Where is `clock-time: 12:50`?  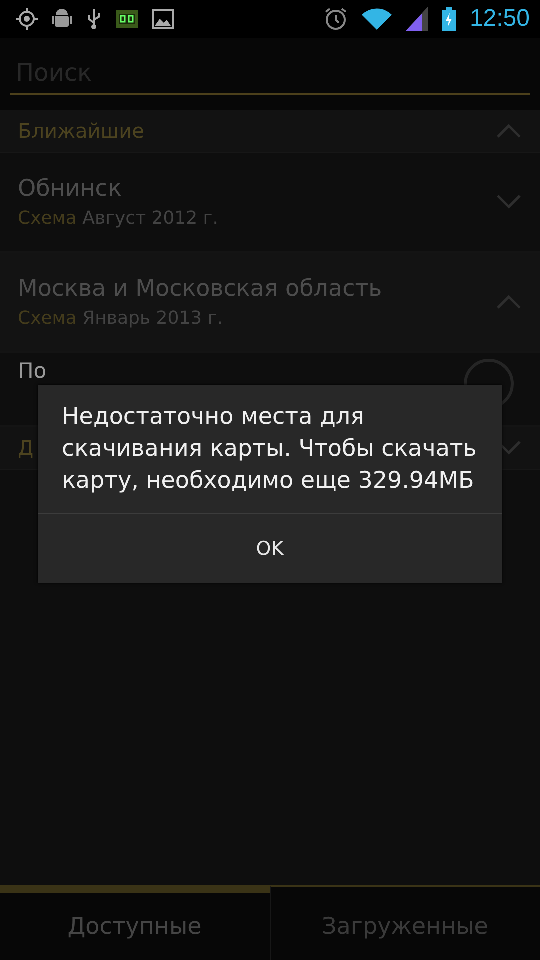 clock-time: 12:50 is located at coordinates (500, 19).